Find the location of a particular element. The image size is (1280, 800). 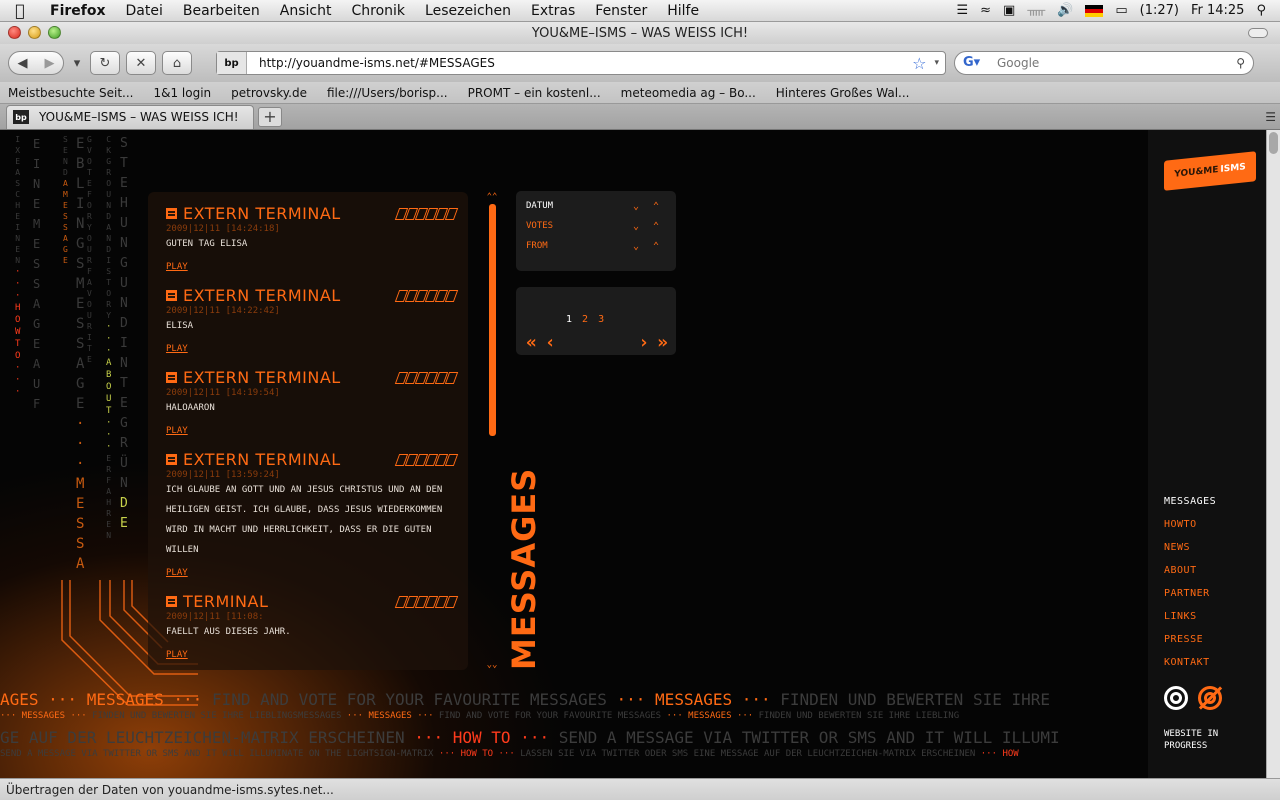

url-text: http://youandme-isms.net/#MESSAGES is located at coordinates (579, 63).